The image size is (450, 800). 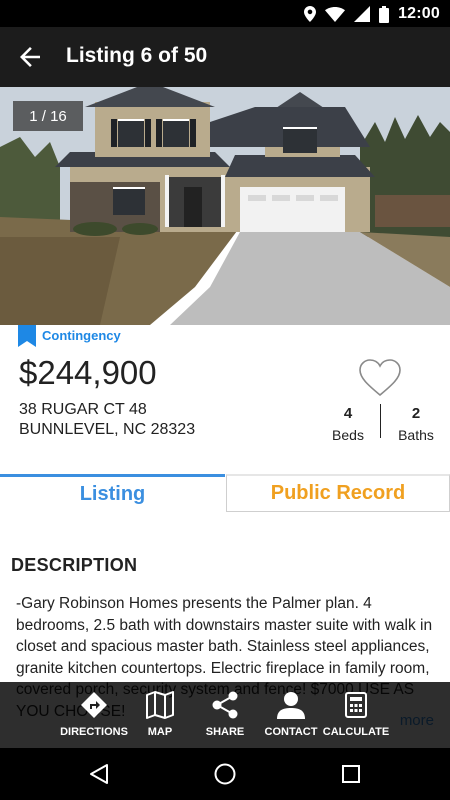 I want to click on calculate-button: CALCULATE, so click(x=356, y=717).